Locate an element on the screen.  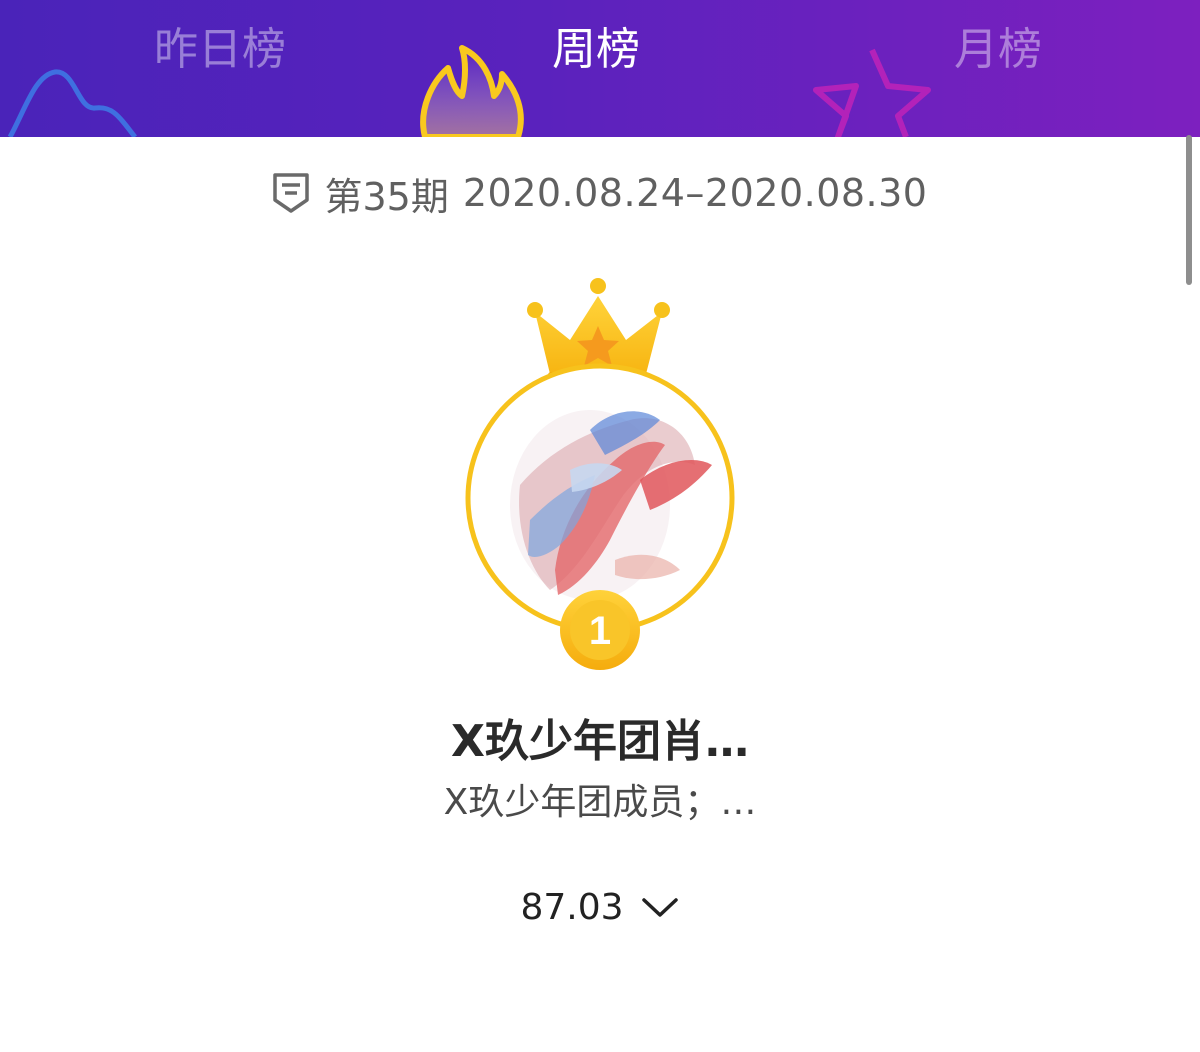
rank-number: 1 is located at coordinates (600, 631).